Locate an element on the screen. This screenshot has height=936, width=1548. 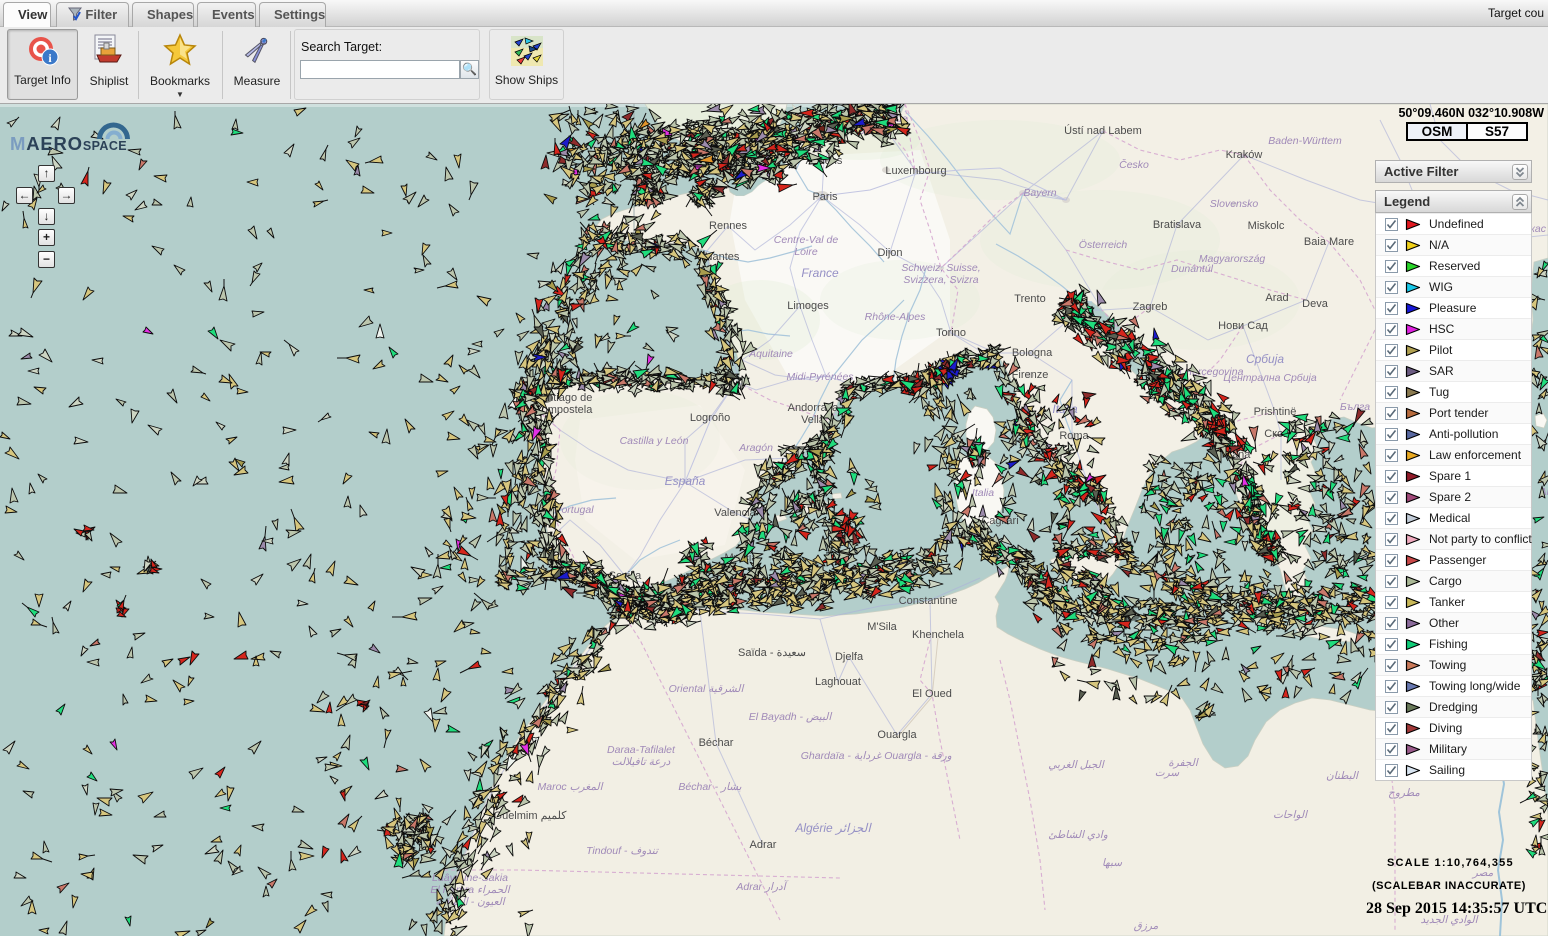
svg-text: Khenchela is located at coordinates (938, 635).